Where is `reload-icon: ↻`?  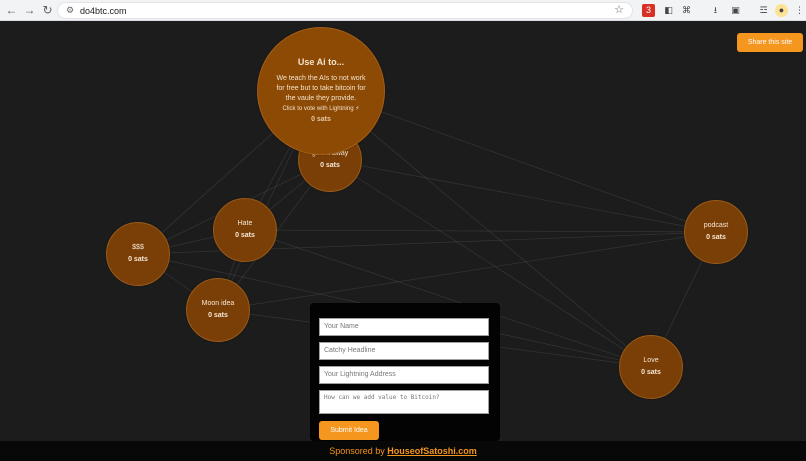 reload-icon: ↻ is located at coordinates (47, 10).